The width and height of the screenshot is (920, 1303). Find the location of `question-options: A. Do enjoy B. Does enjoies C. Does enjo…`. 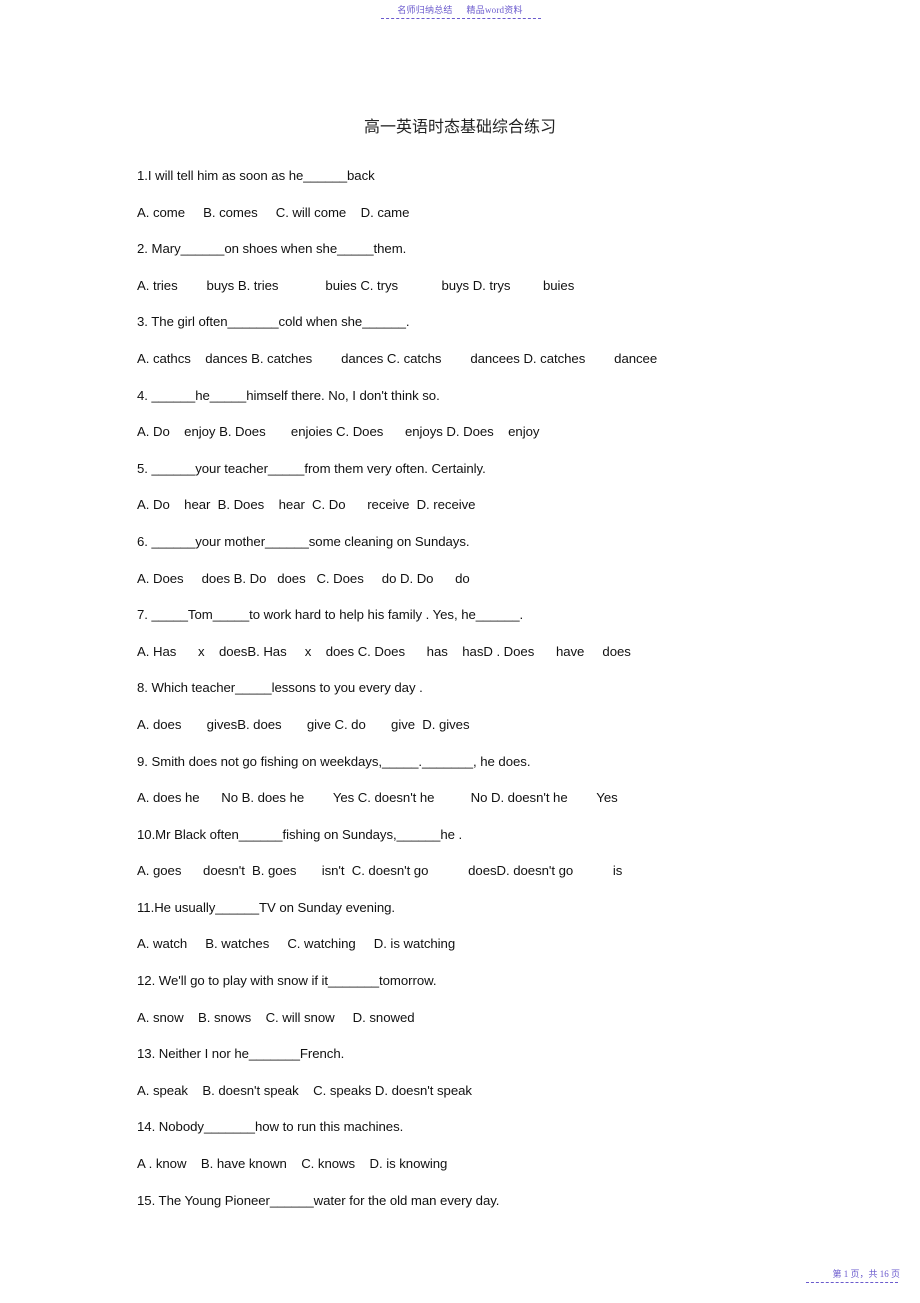

question-options: A. Do enjoy B. Does enjoies C. Does enjo… is located at coordinates (338, 432).